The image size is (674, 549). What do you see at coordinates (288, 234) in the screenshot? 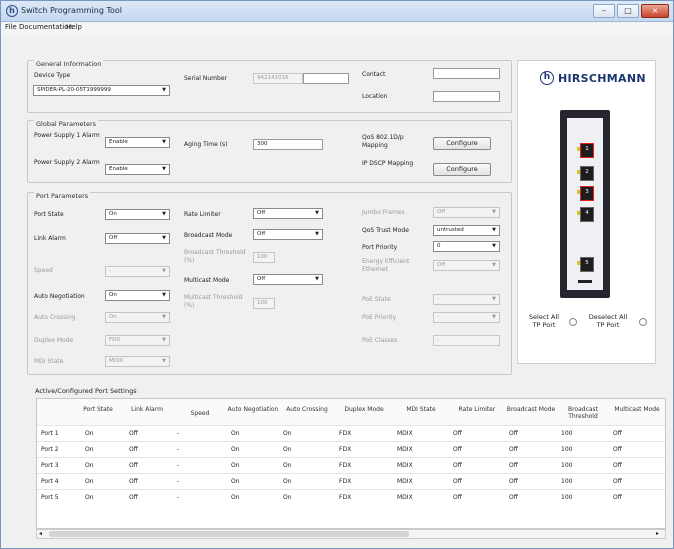
I see `broadcast-mode-select: Off ▼` at bounding box center [288, 234].